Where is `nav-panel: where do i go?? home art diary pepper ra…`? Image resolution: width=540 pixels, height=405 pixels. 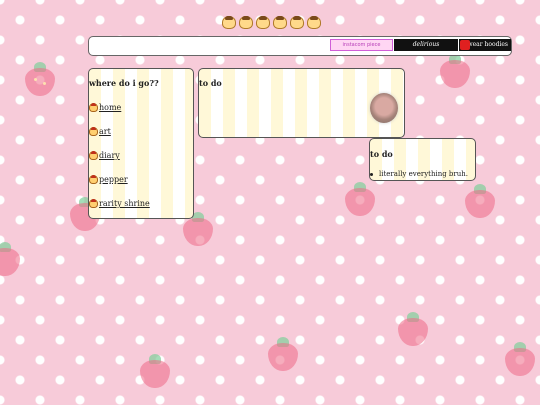
nav-panel: where do i go?? home art diary pepper ra… is located at coordinates (141, 143).